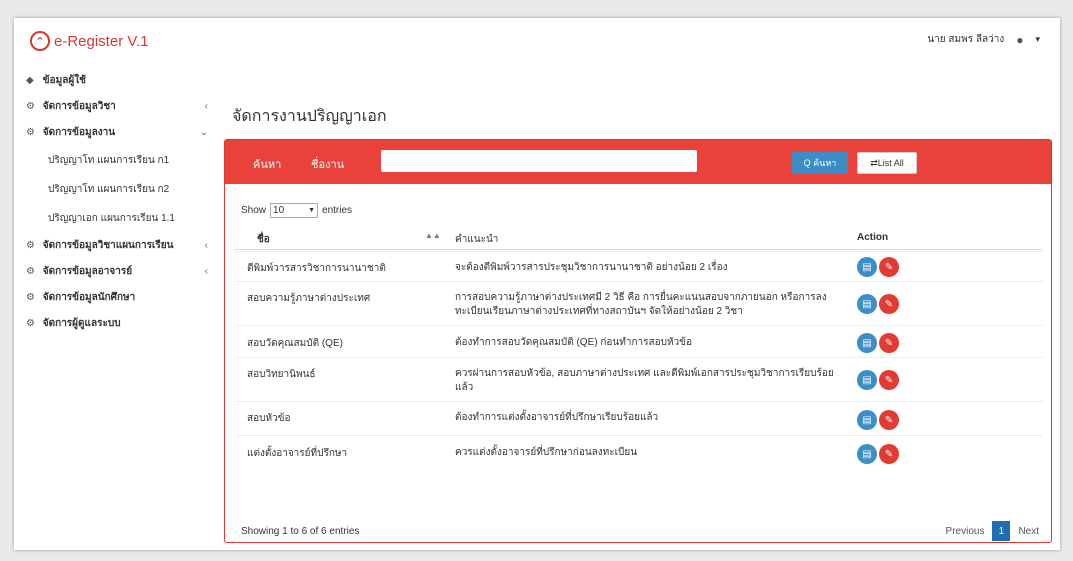 The width and height of the screenshot is (1073, 561). What do you see at coordinates (537, 42) in the screenshot?
I see `top-bar: ⌃ e-Register V.1 นาย สมพร ลีลว่าง ● ▾` at bounding box center [537, 42].